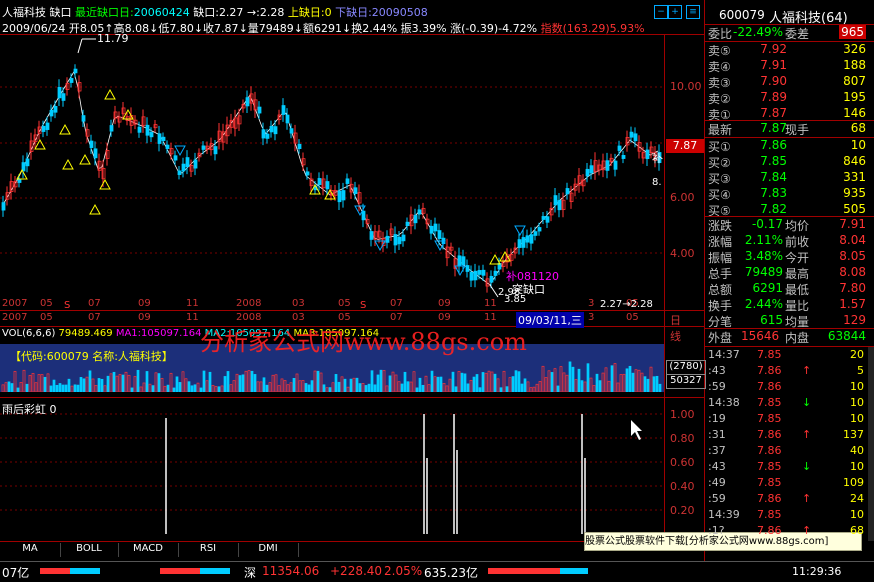 The image size is (874, 582). I want to click on stat-value: -0.17, so click(767, 224).